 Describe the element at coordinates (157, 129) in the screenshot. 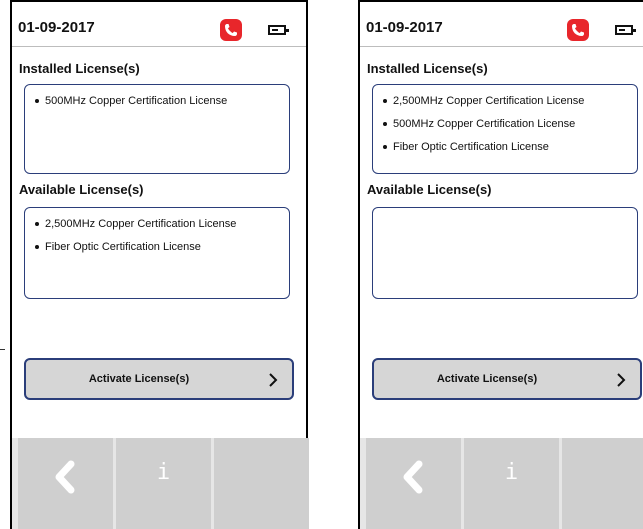

I see `installed-licenses-list: 500MHz Copper Certification License` at that location.